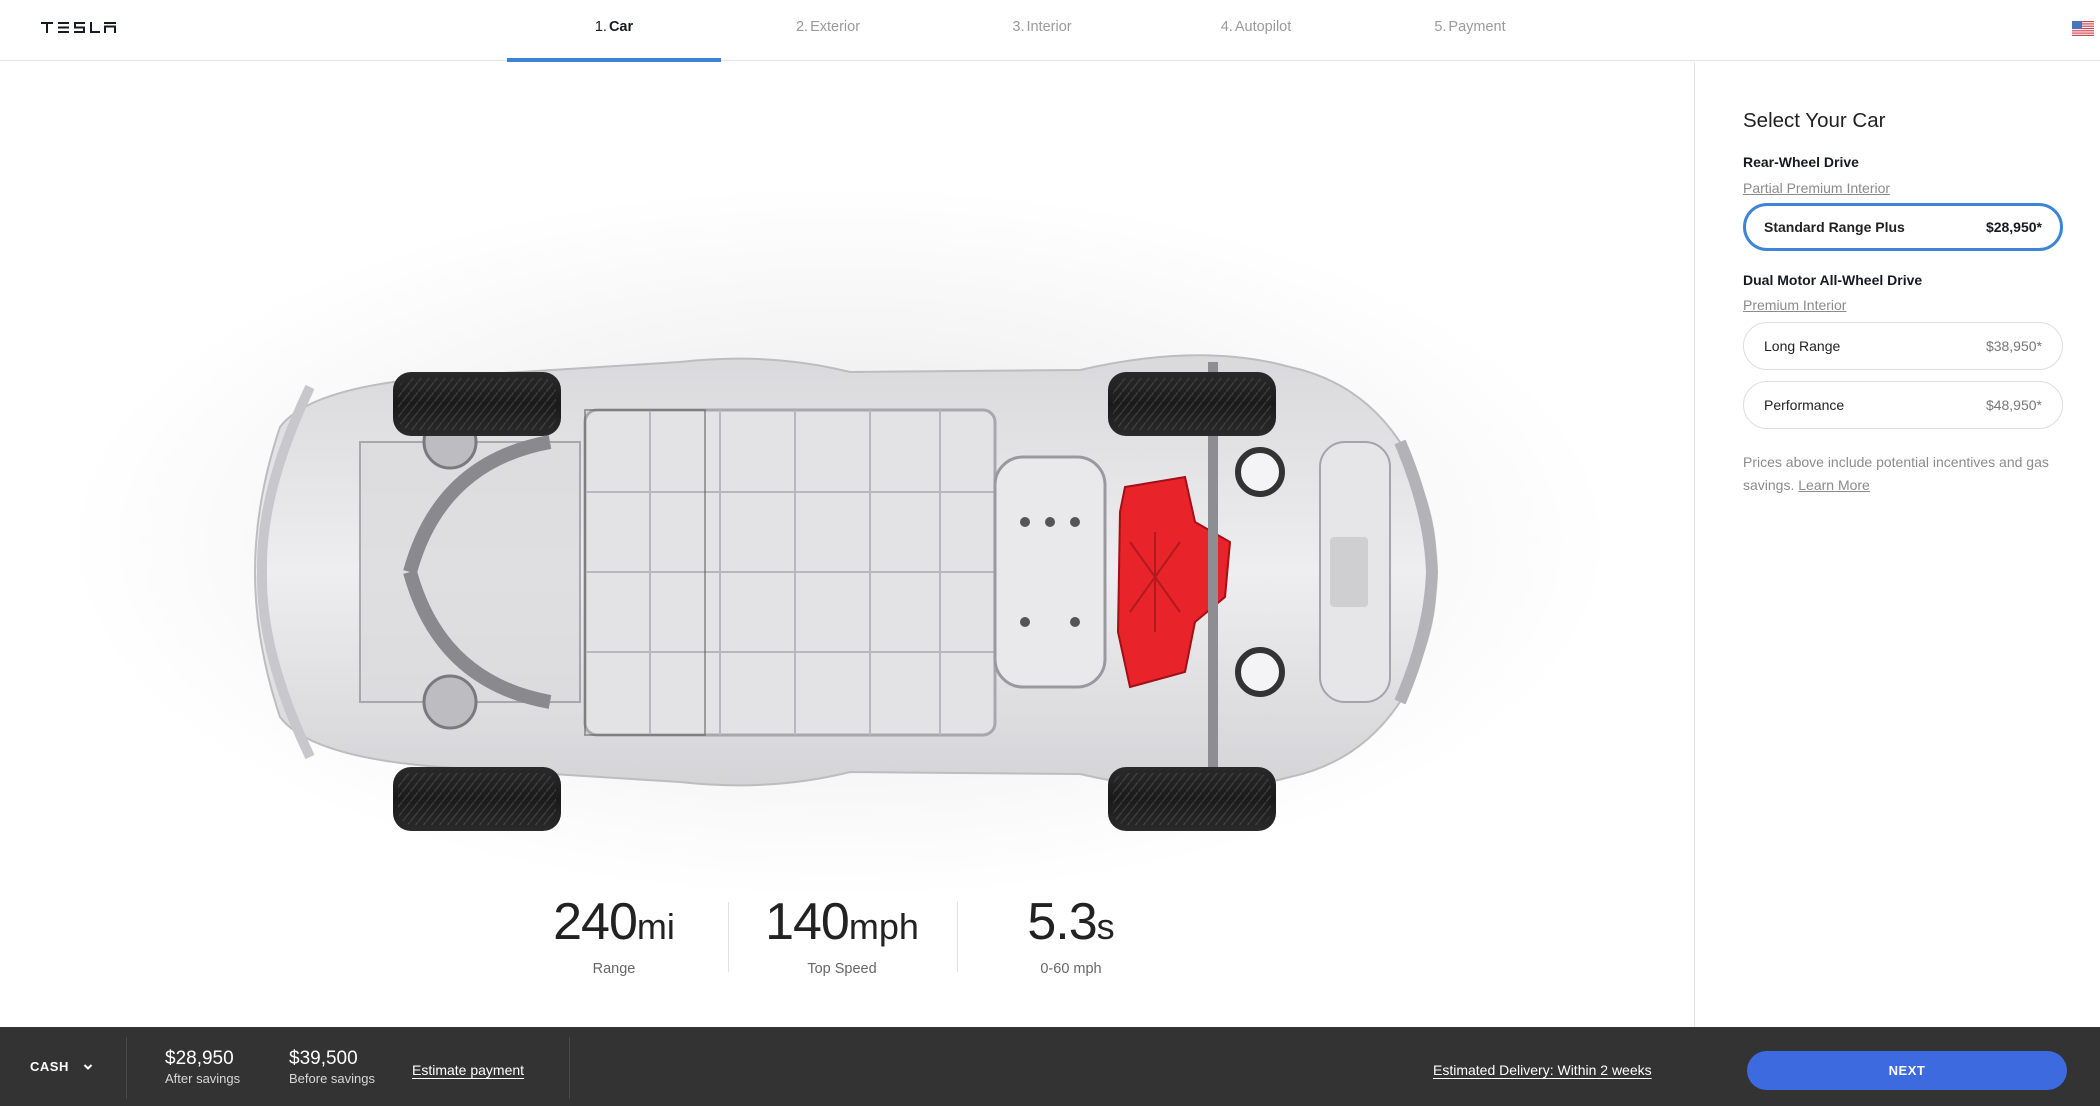  What do you see at coordinates (802, 26) in the screenshot?
I see `tab-number: 2.` at bounding box center [802, 26].